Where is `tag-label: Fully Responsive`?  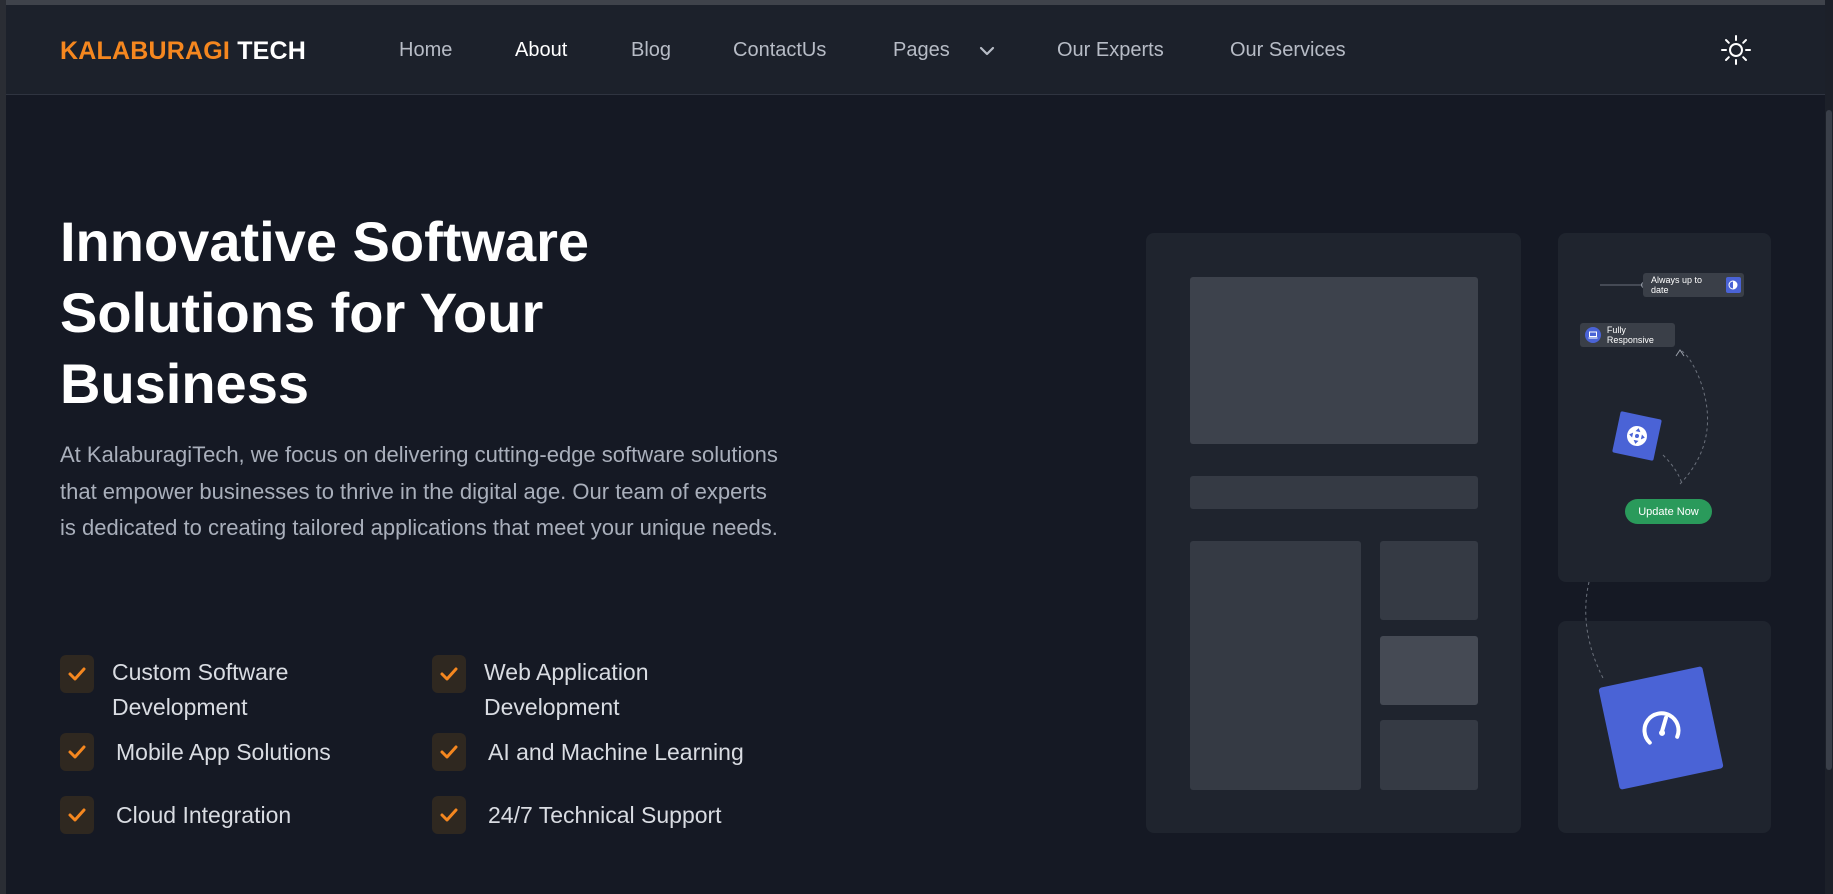 tag-label: Fully Responsive is located at coordinates (1630, 335).